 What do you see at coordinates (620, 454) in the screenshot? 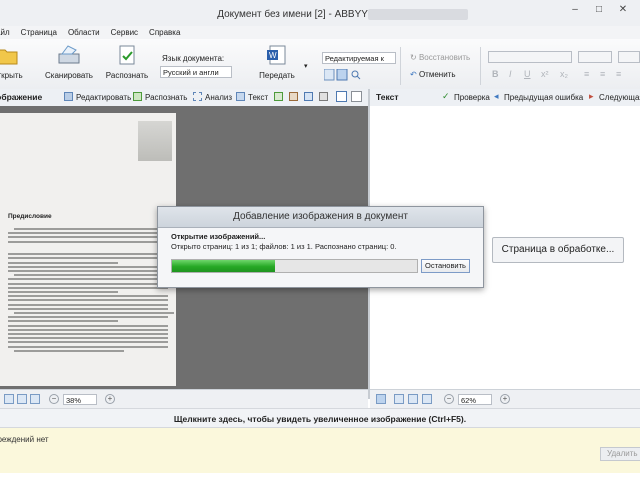
I see `delete-warning-button: Удалить` at bounding box center [620, 454].